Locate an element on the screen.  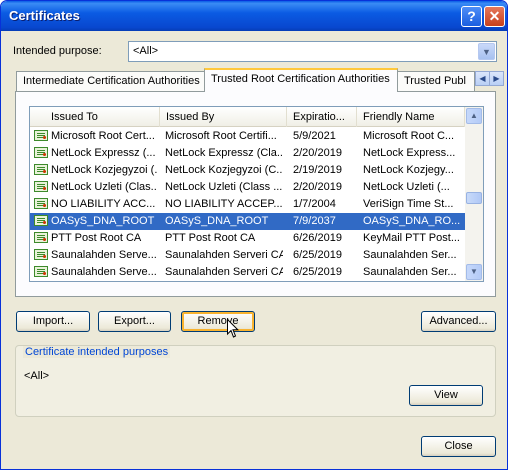
help-button: ? is located at coordinates (471, 16).